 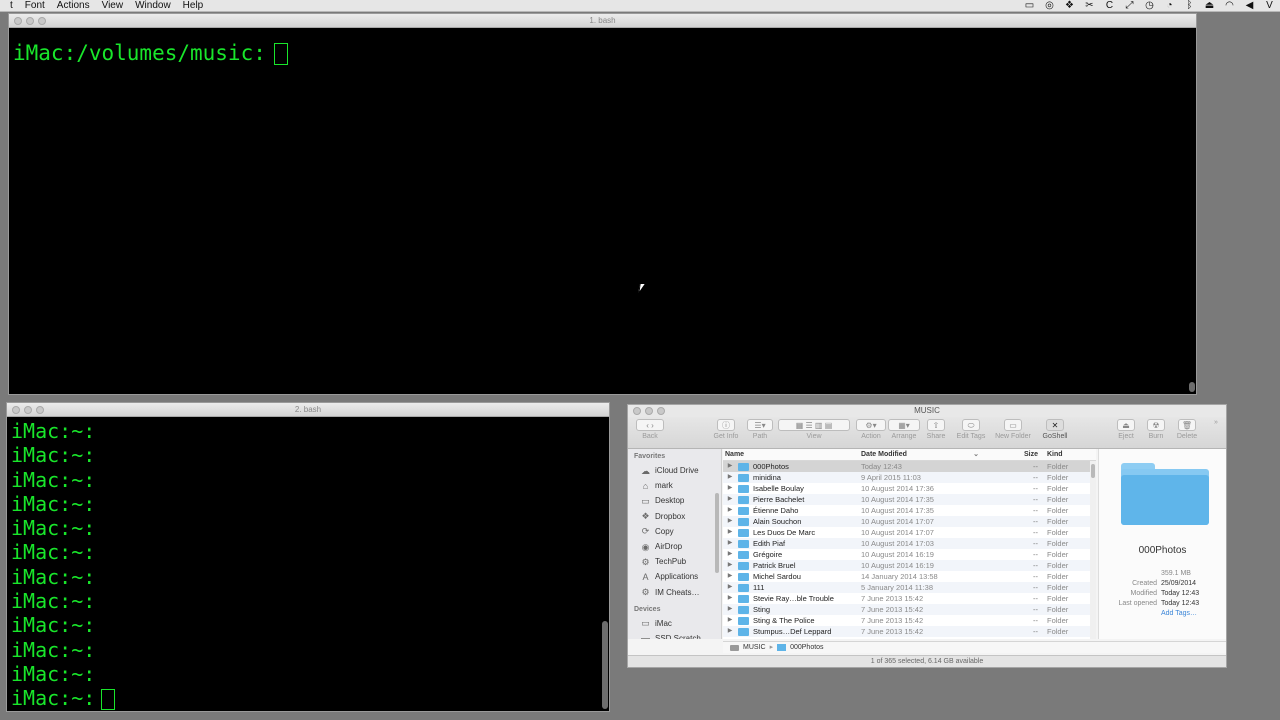 I want to click on sidebar-scrollbar, so click(x=717, y=533).